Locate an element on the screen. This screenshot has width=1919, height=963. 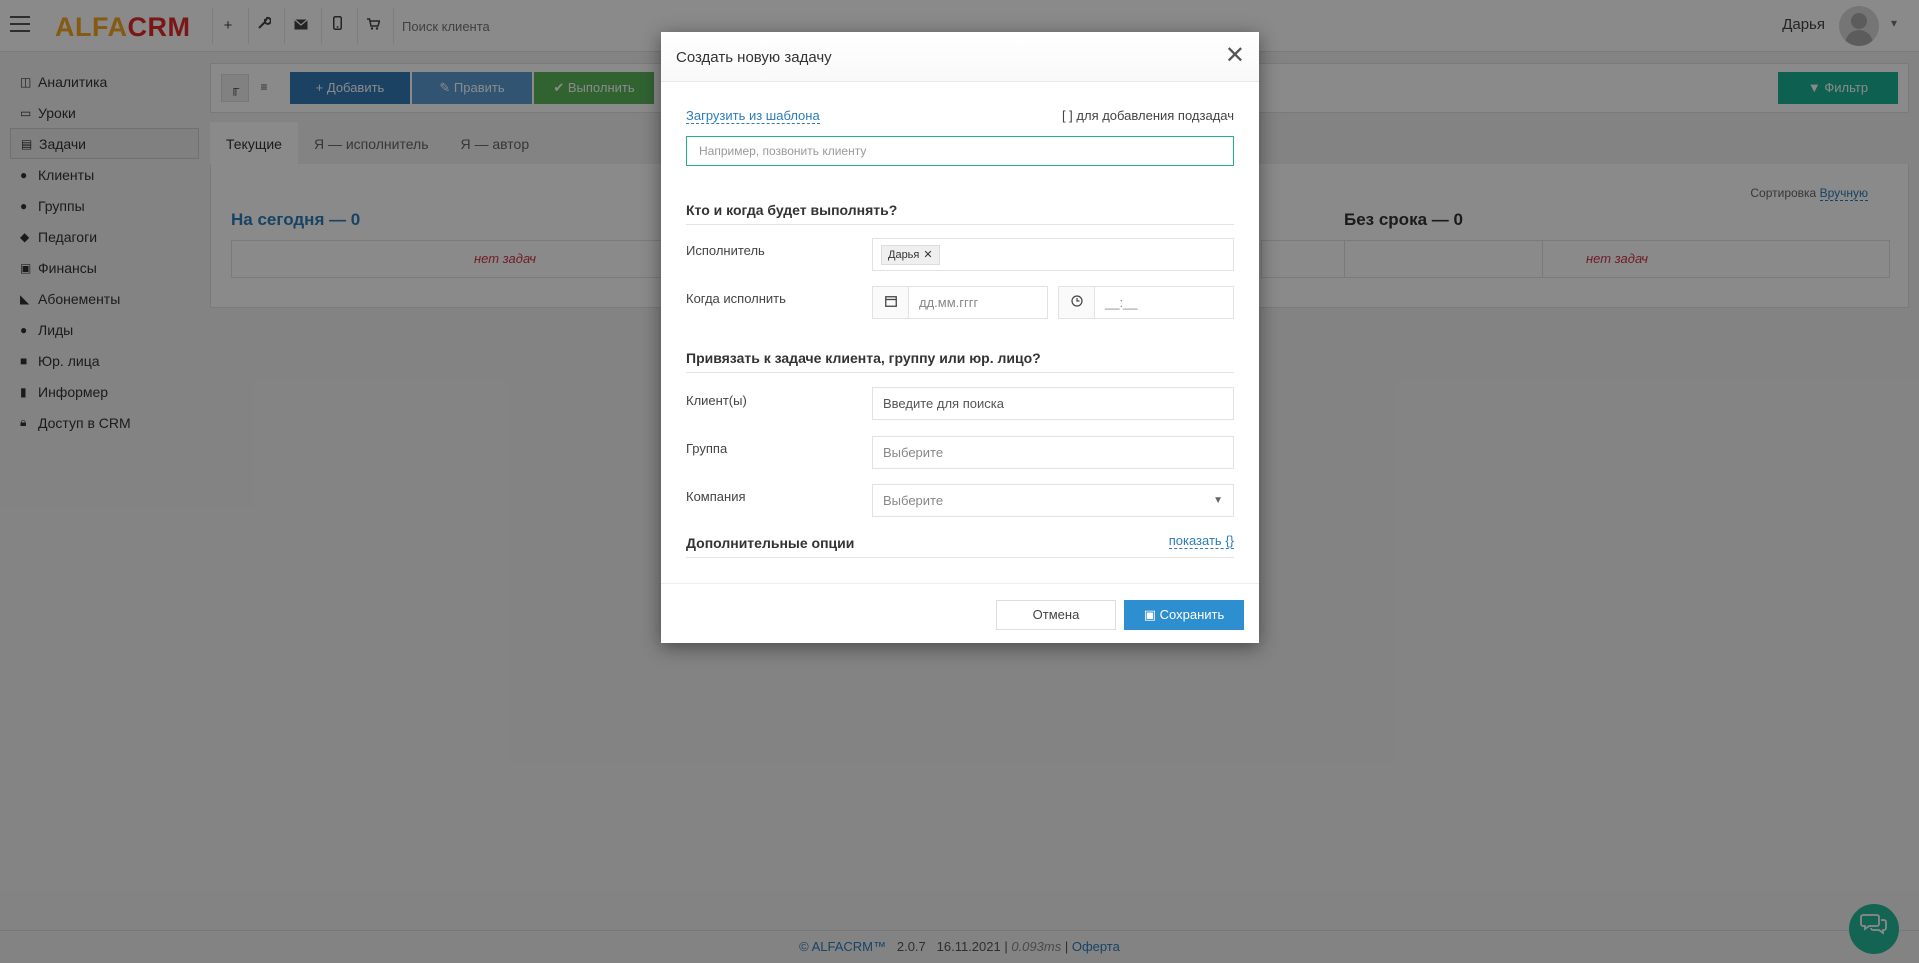
time-input: __:__ is located at coordinates (1164, 302).